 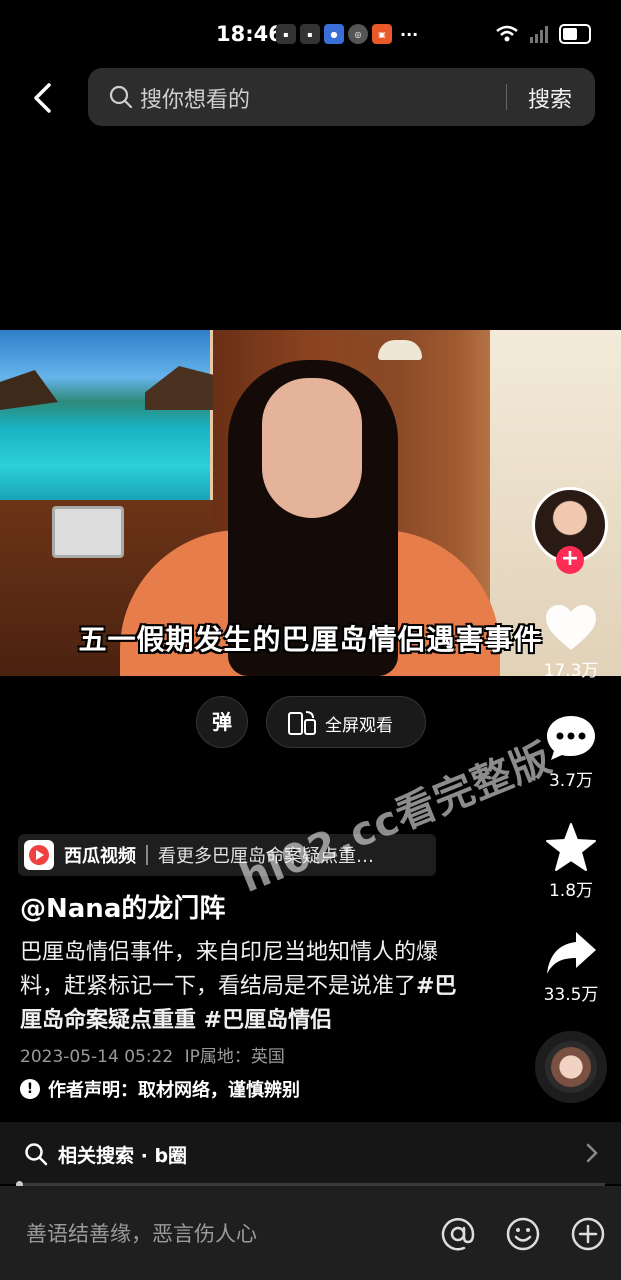 I want to click on video-subtitle: 五一假期发生的巴厘岛情侣遇害事件, so click(x=310, y=639).